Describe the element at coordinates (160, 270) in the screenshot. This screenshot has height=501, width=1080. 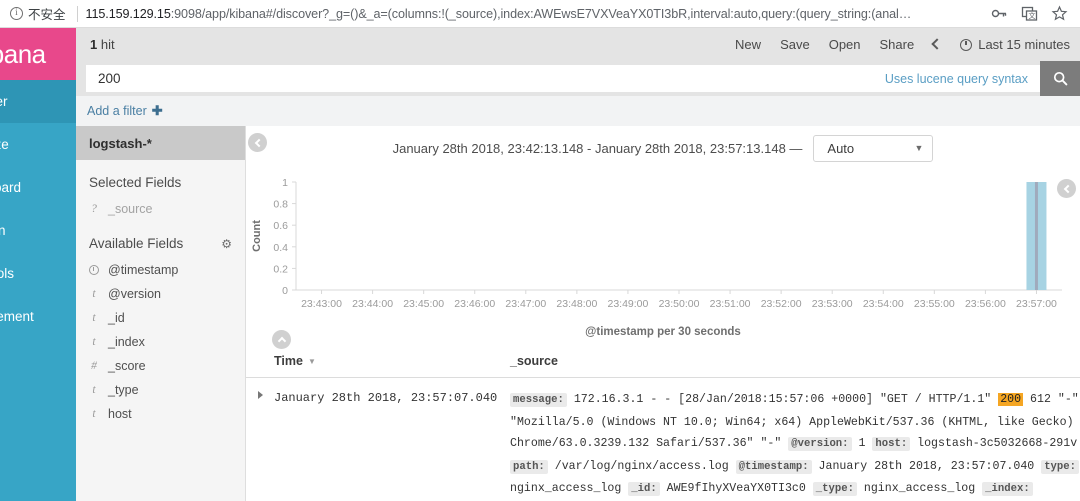
I see `field-item-timestamp: @timestamp` at that location.